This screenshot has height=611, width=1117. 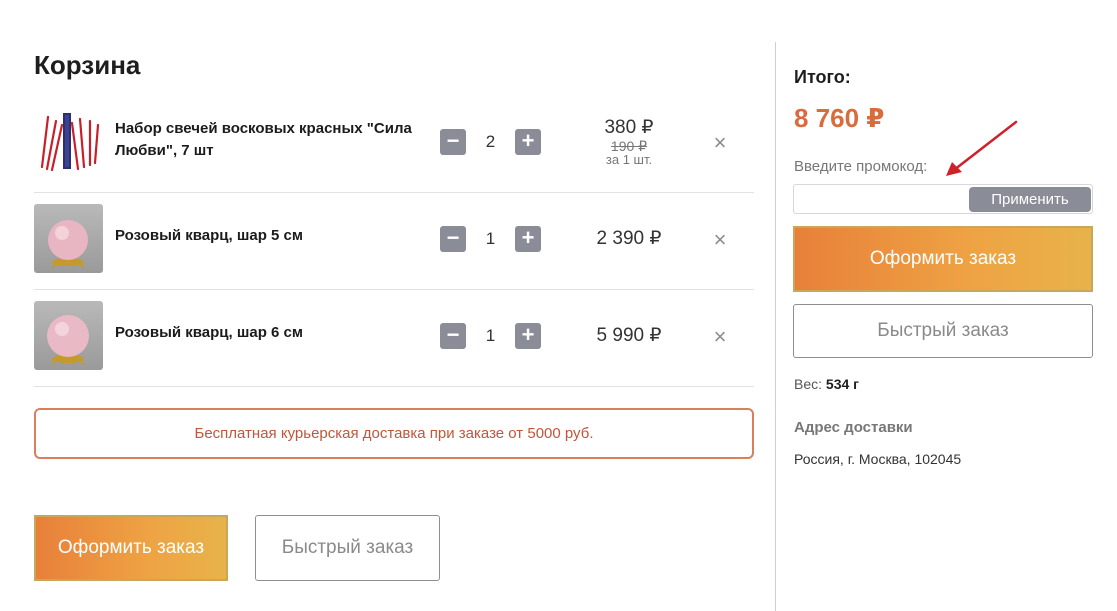 I want to click on weight-info: Вес: 534 г, so click(x=826, y=384).